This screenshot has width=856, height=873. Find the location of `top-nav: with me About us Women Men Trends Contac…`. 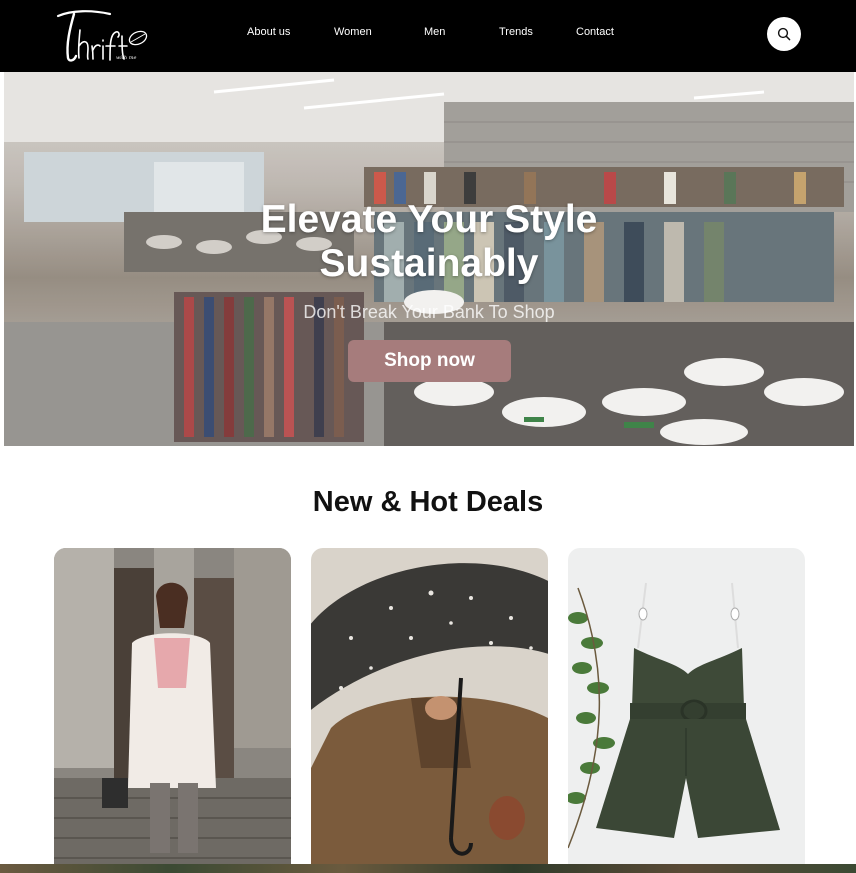

top-nav: with me About us Women Men Trends Contac… is located at coordinates (428, 36).